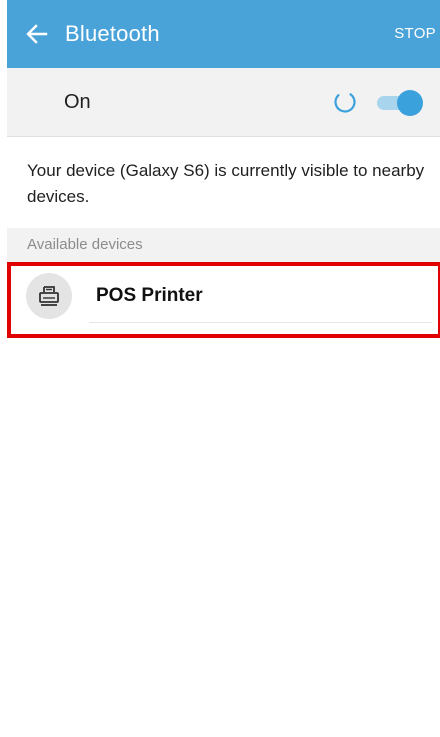 The width and height of the screenshot is (440, 737). What do you see at coordinates (77, 102) in the screenshot?
I see `toggle-label: On` at bounding box center [77, 102].